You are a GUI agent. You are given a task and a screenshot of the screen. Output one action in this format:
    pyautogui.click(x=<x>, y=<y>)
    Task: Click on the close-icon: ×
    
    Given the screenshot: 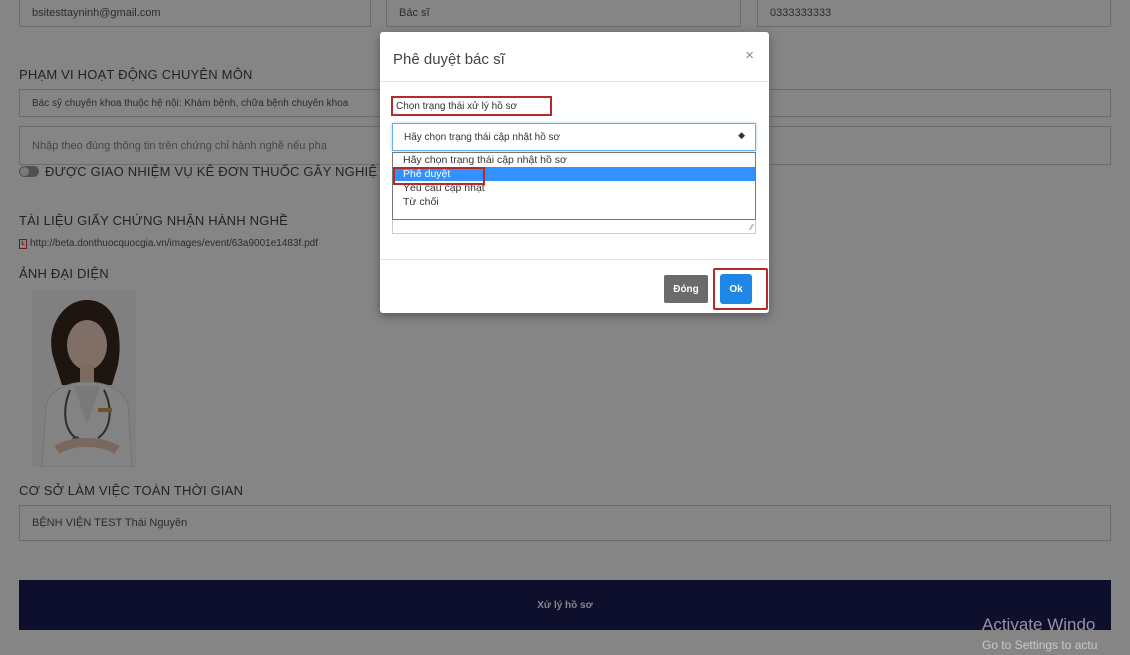 What is the action you would take?
    pyautogui.click(x=749, y=55)
    